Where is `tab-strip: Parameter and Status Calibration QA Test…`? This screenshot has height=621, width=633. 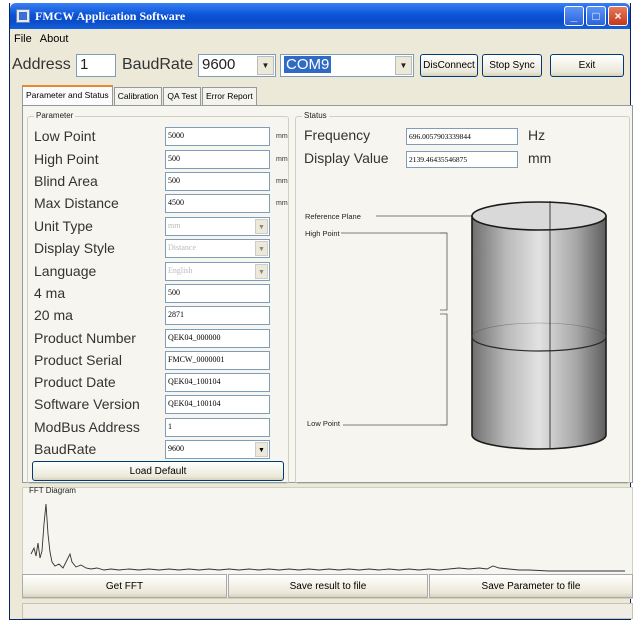
tab-strip: Parameter and Status Calibration QA Test… is located at coordinates (140, 95).